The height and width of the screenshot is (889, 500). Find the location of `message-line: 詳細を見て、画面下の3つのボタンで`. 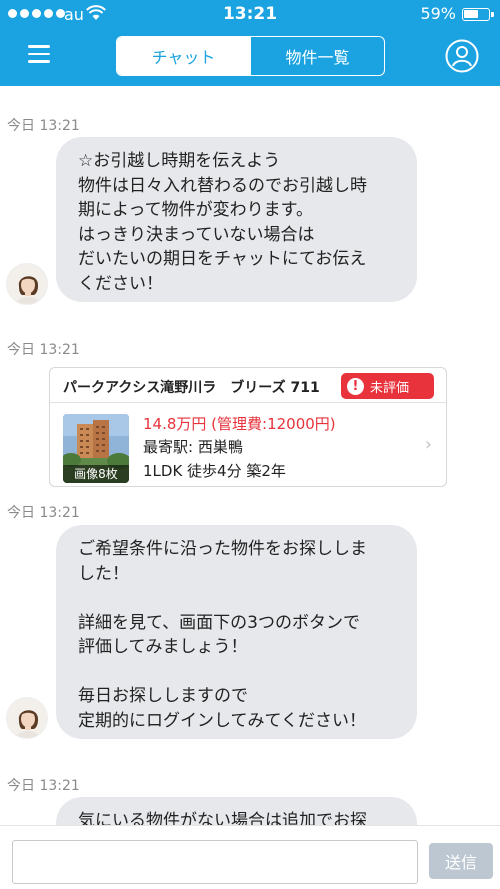

message-line: 詳細を見て、画面下の3つのボタンで is located at coordinates (219, 622).